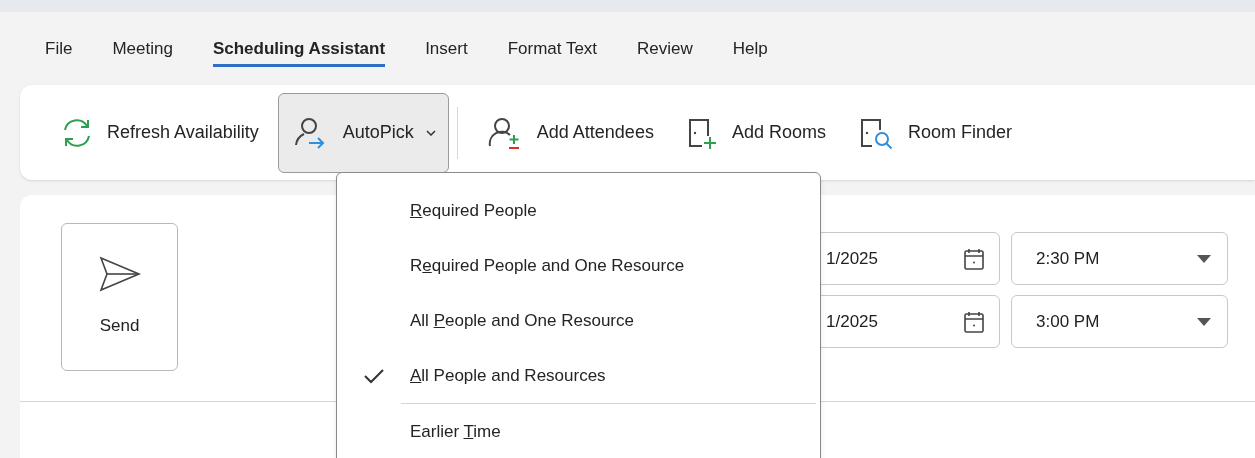 Image resolution: width=1255 pixels, height=458 pixels. I want to click on ribbon-button: Add Rooms, so click(755, 132).